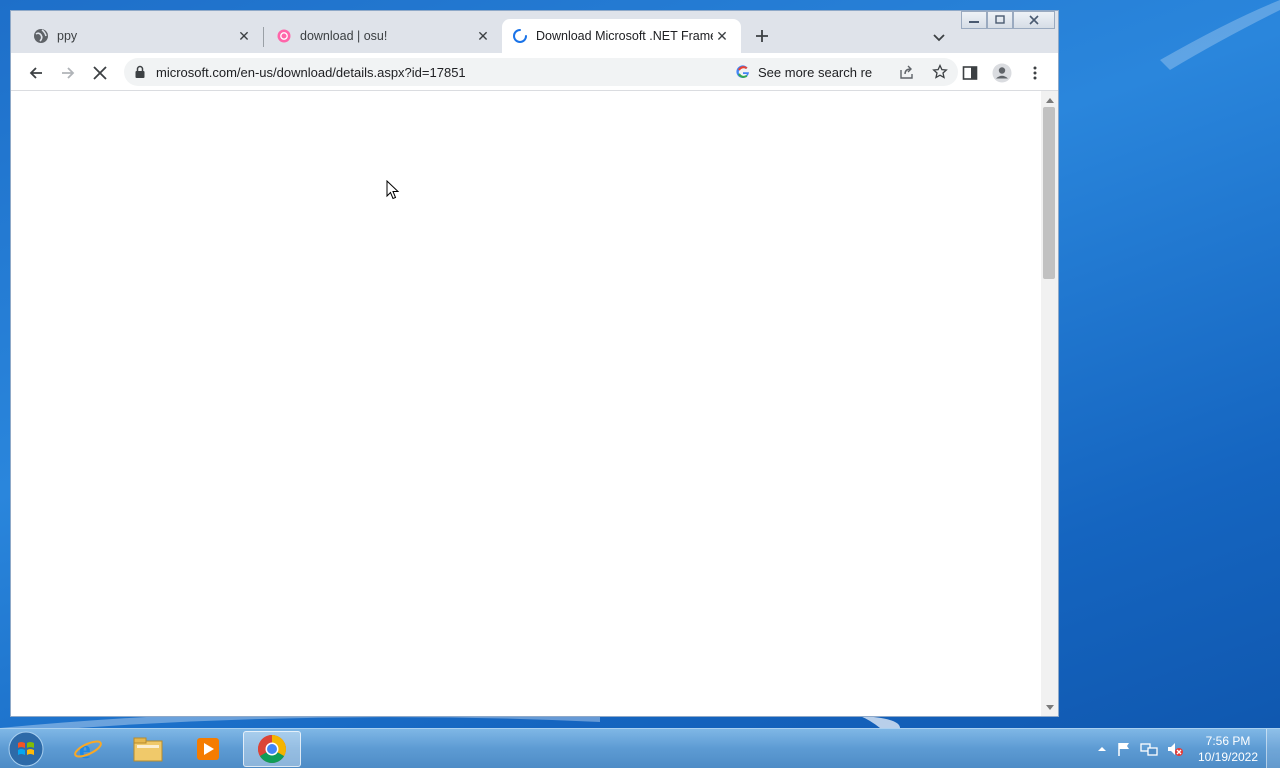 The height and width of the screenshot is (768, 1280). I want to click on file-explorer-icon, so click(148, 749).